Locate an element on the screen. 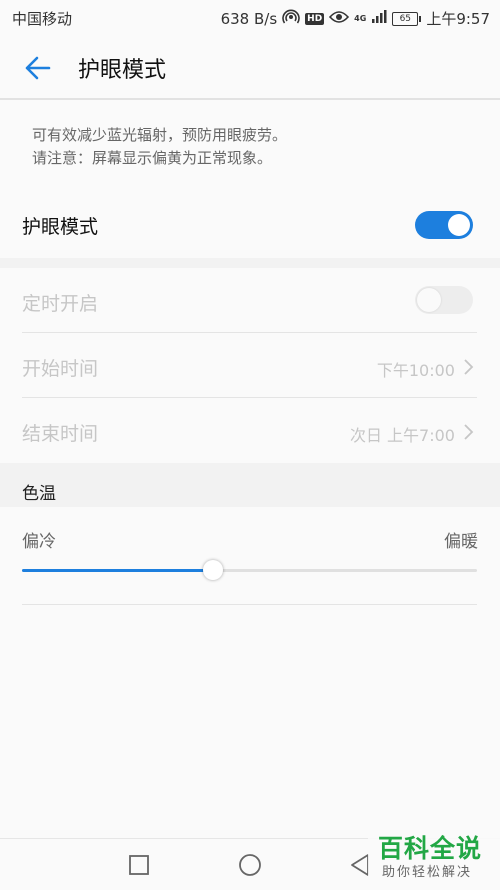  slider-thumb is located at coordinates (213, 570).